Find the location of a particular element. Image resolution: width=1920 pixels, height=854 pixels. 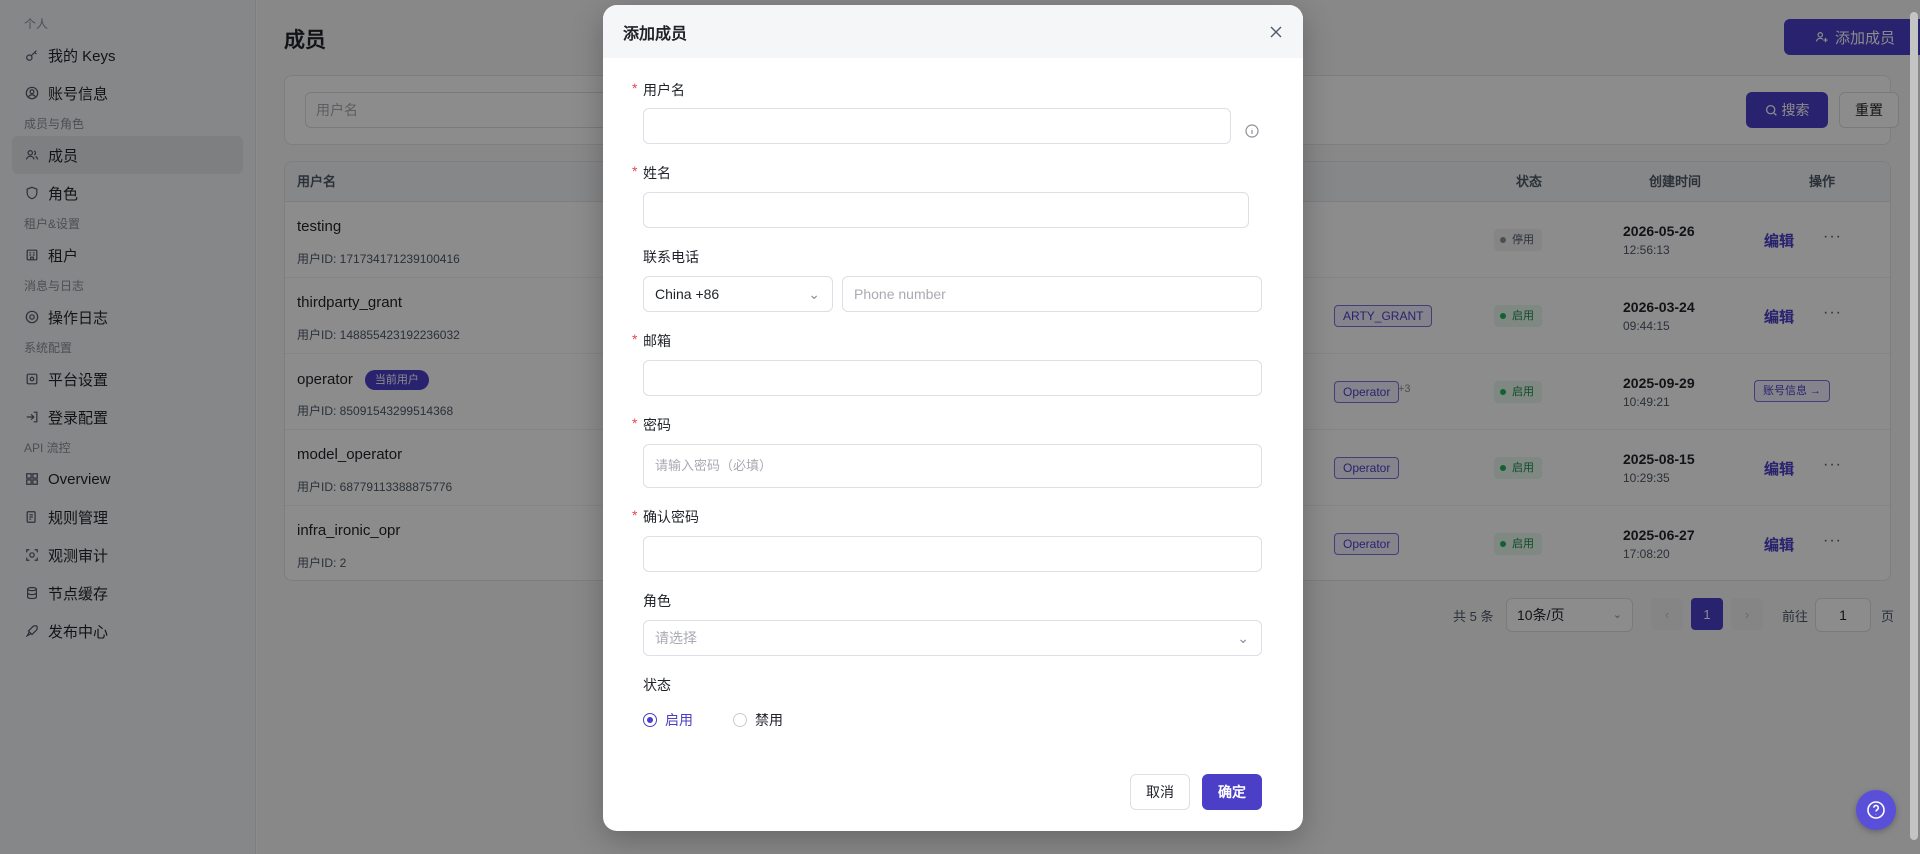

password-label: * 密码 is located at coordinates (651, 425).